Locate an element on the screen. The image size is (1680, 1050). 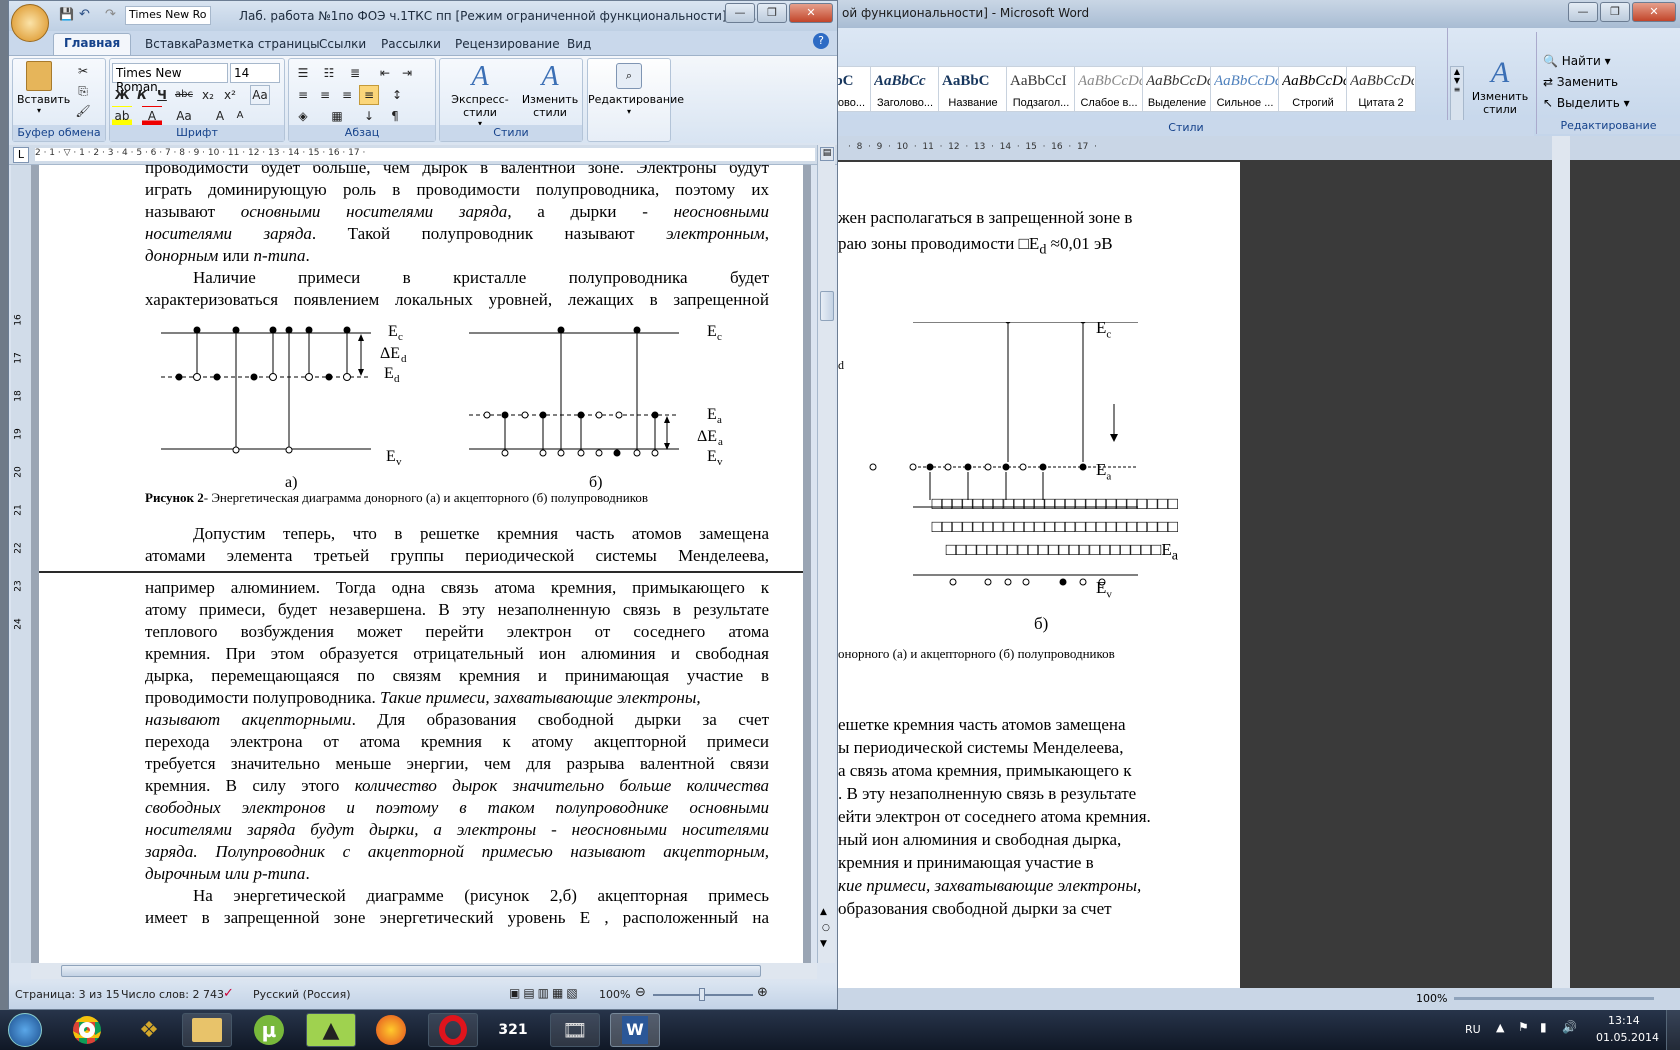
paste-button: Вставить ▾ is located at coordinates (43, 92).